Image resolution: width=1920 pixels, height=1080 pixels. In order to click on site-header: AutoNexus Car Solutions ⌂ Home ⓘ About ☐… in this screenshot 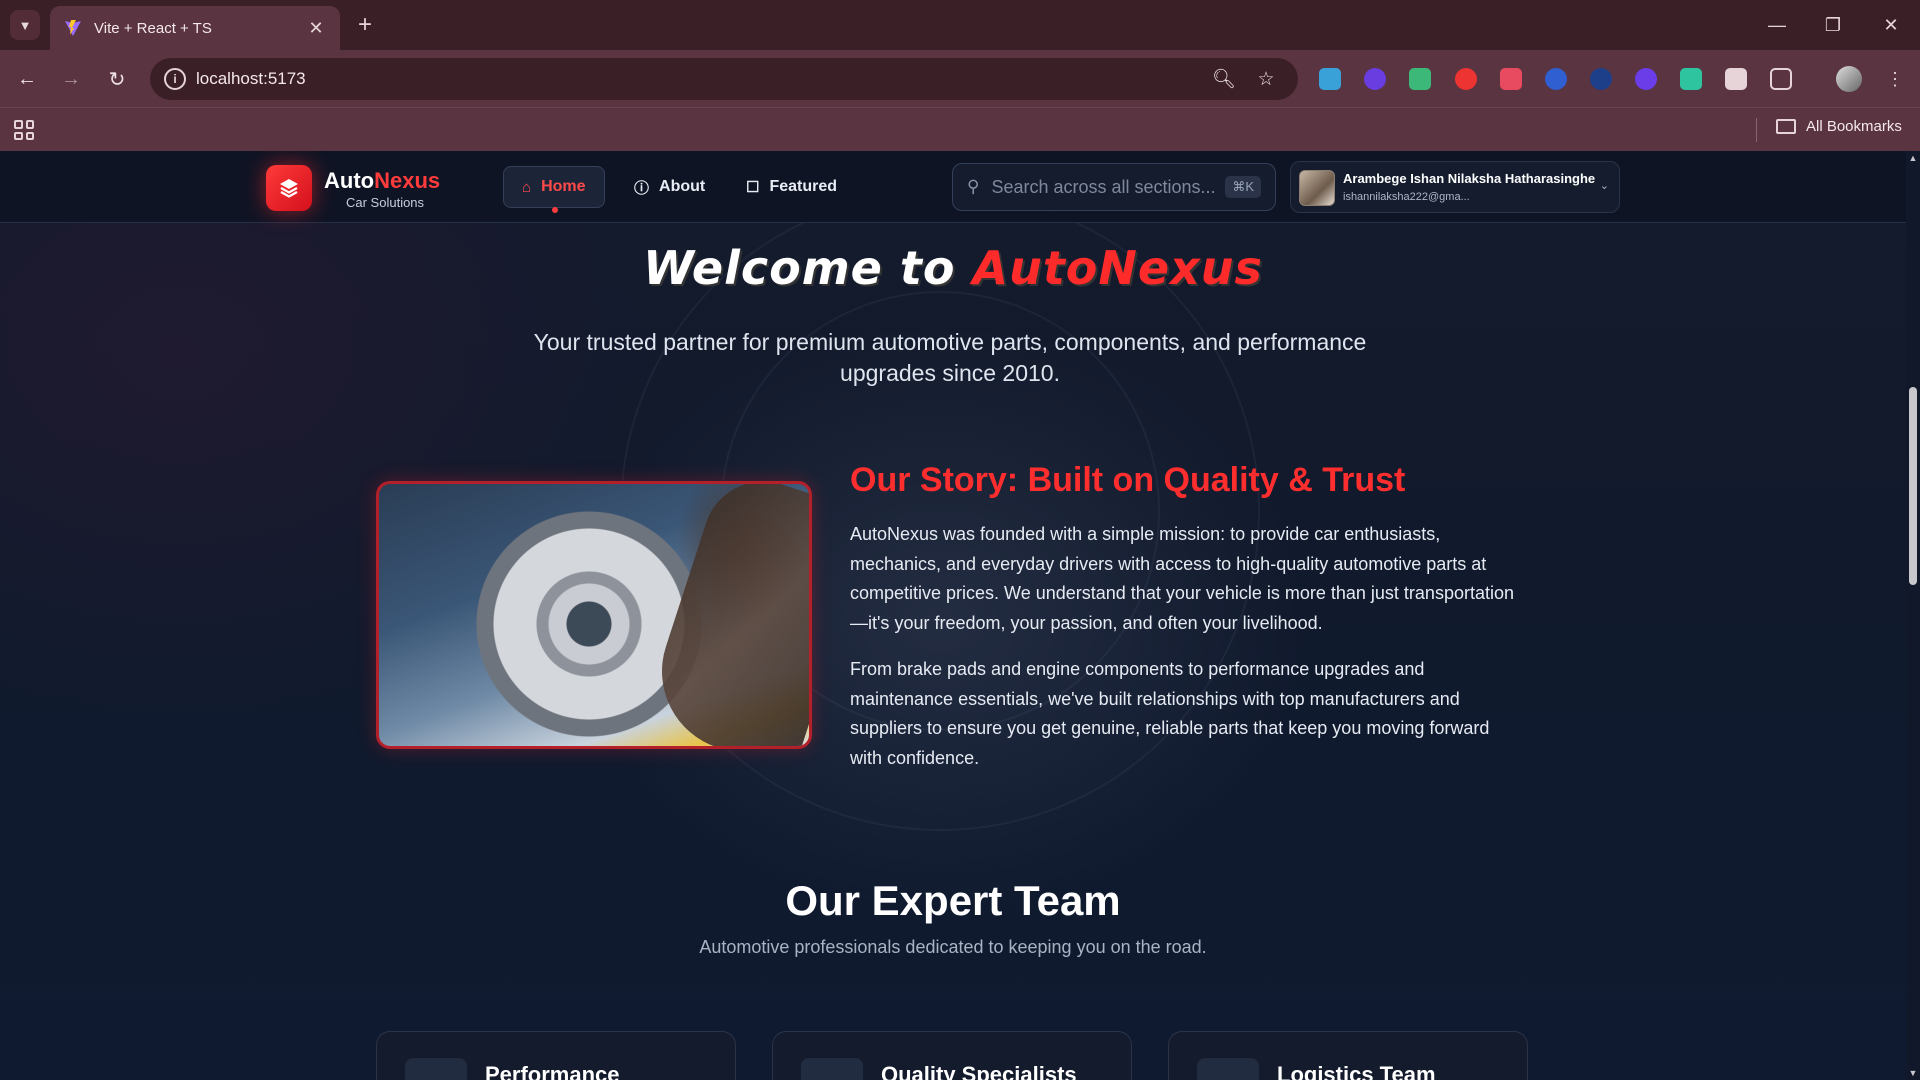, I will do `click(953, 187)`.